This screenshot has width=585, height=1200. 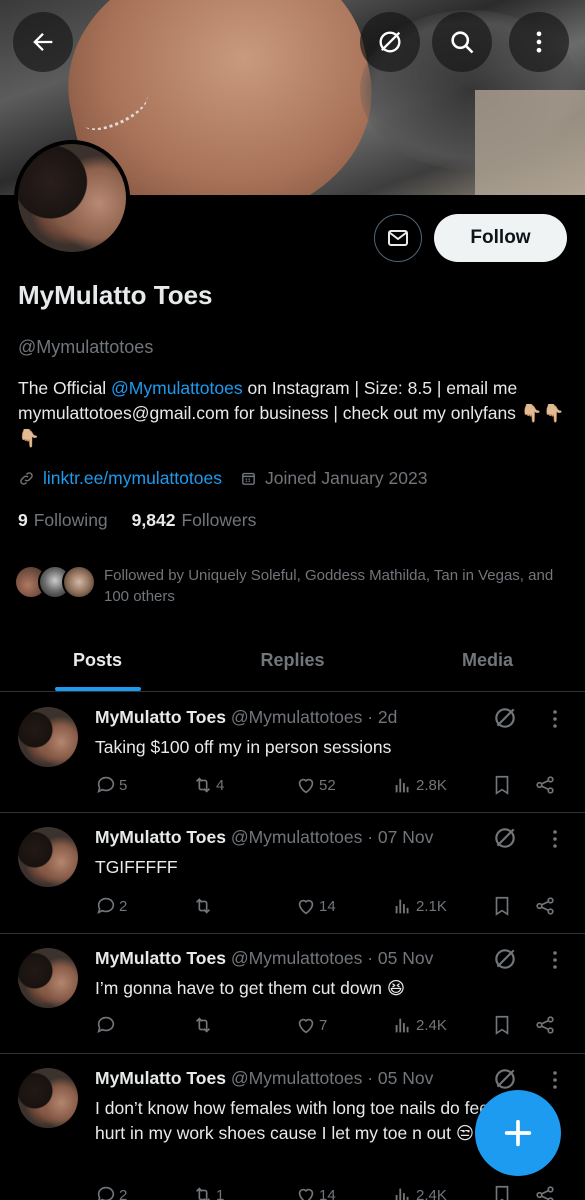 I want to click on reply-button, so click(x=107, y=1025).